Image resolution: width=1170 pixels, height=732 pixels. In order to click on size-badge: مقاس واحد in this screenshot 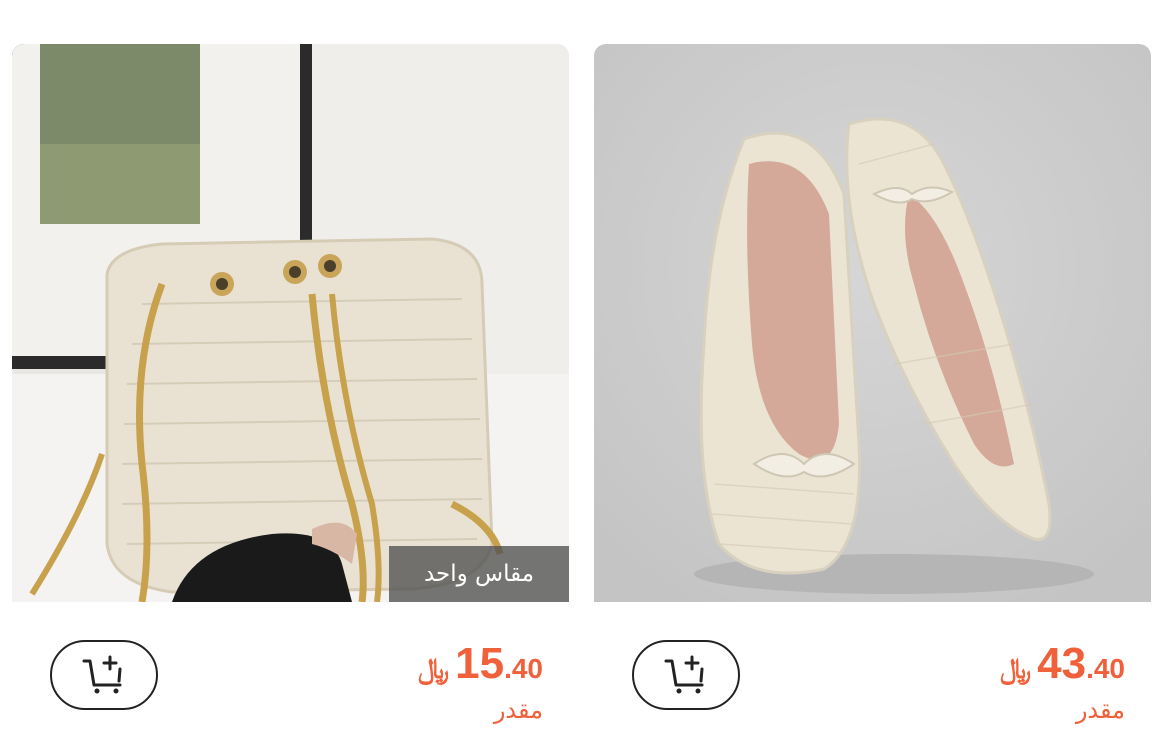, I will do `click(479, 574)`.